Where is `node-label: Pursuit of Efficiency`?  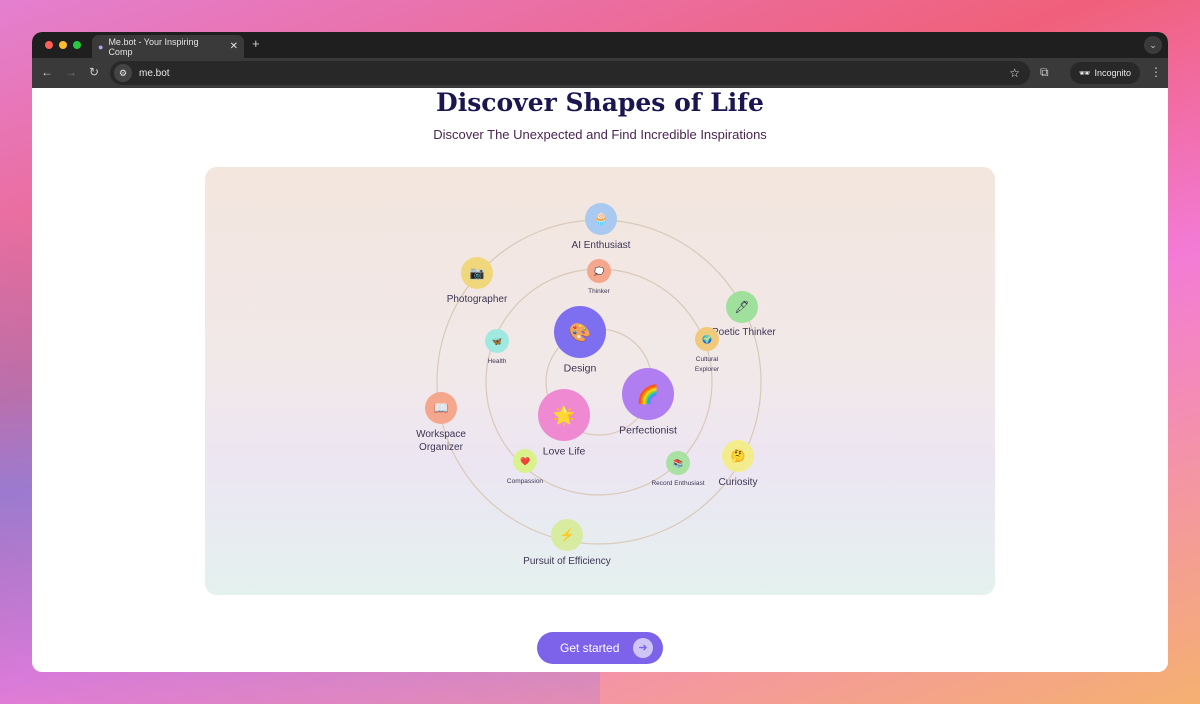 node-label: Pursuit of Efficiency is located at coordinates (567, 561).